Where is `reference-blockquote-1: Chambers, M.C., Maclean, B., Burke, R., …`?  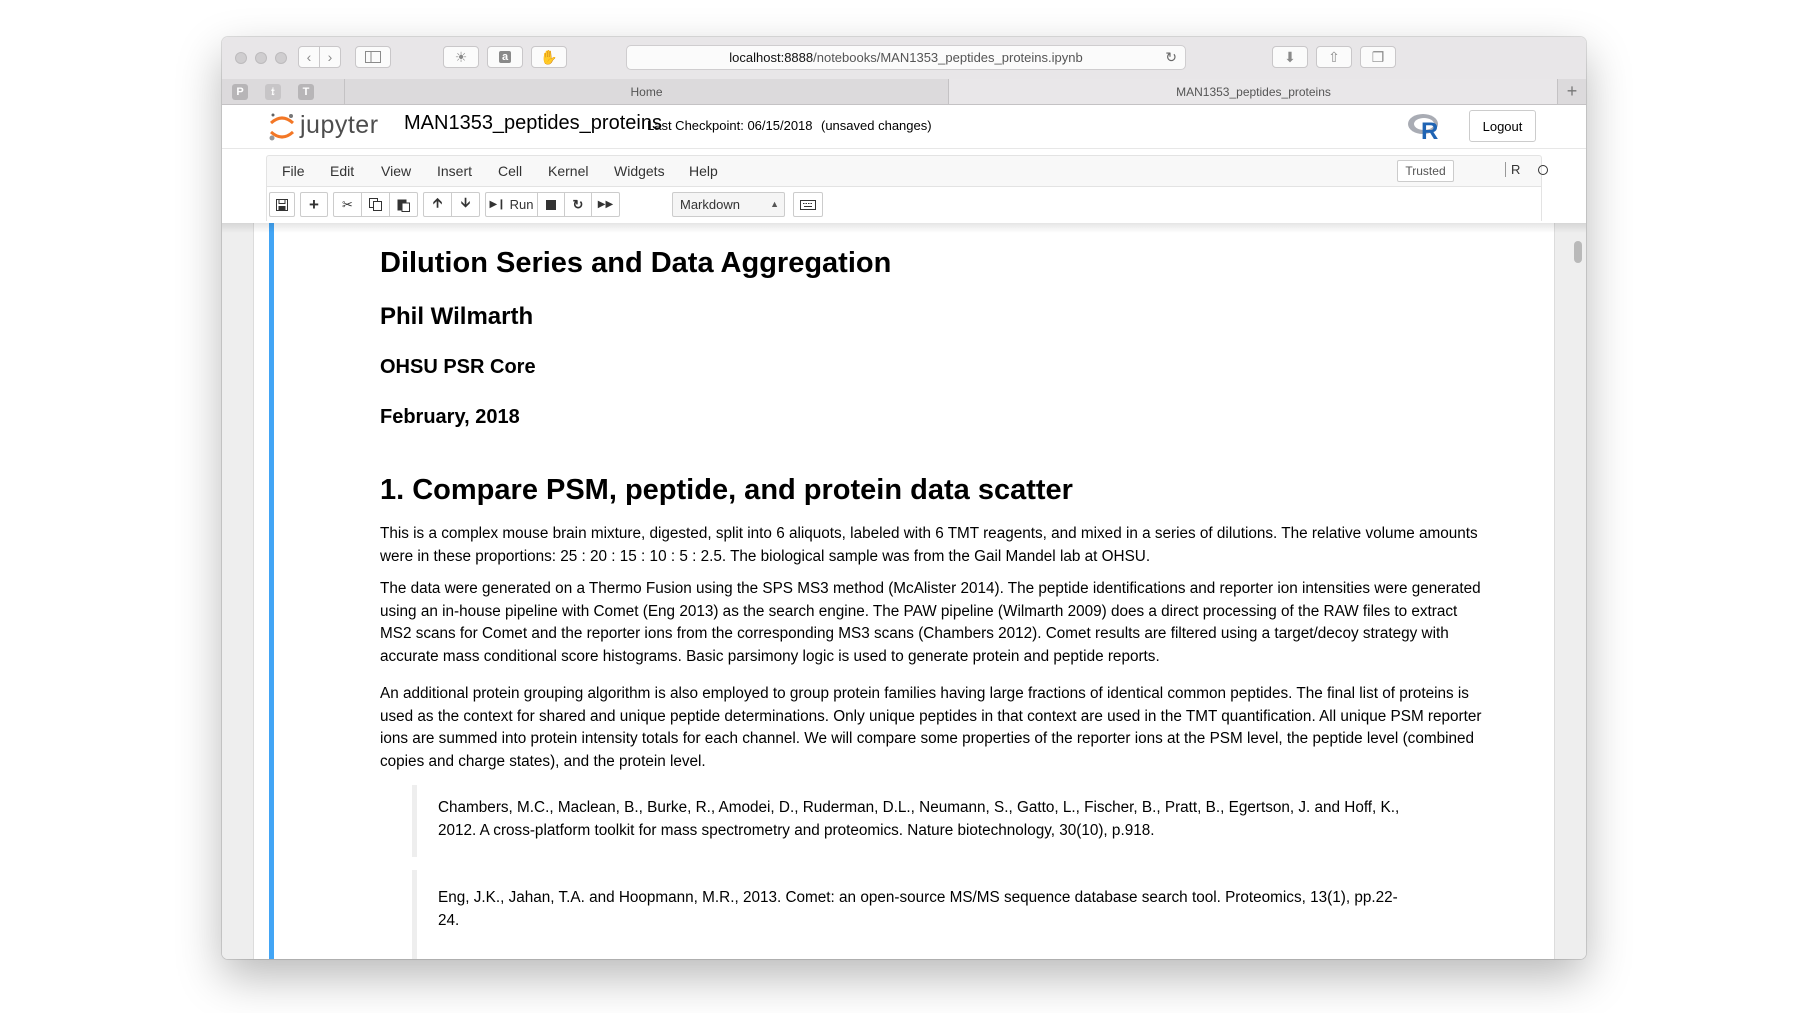 reference-blockquote-1: Chambers, M.C., Maclean, B., Burke, R., … is located at coordinates (912, 821).